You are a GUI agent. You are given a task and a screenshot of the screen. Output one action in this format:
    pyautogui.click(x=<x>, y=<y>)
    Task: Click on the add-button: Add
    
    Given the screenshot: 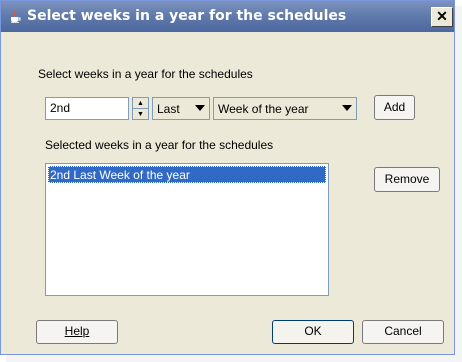 What is the action you would take?
    pyautogui.click(x=394, y=107)
    